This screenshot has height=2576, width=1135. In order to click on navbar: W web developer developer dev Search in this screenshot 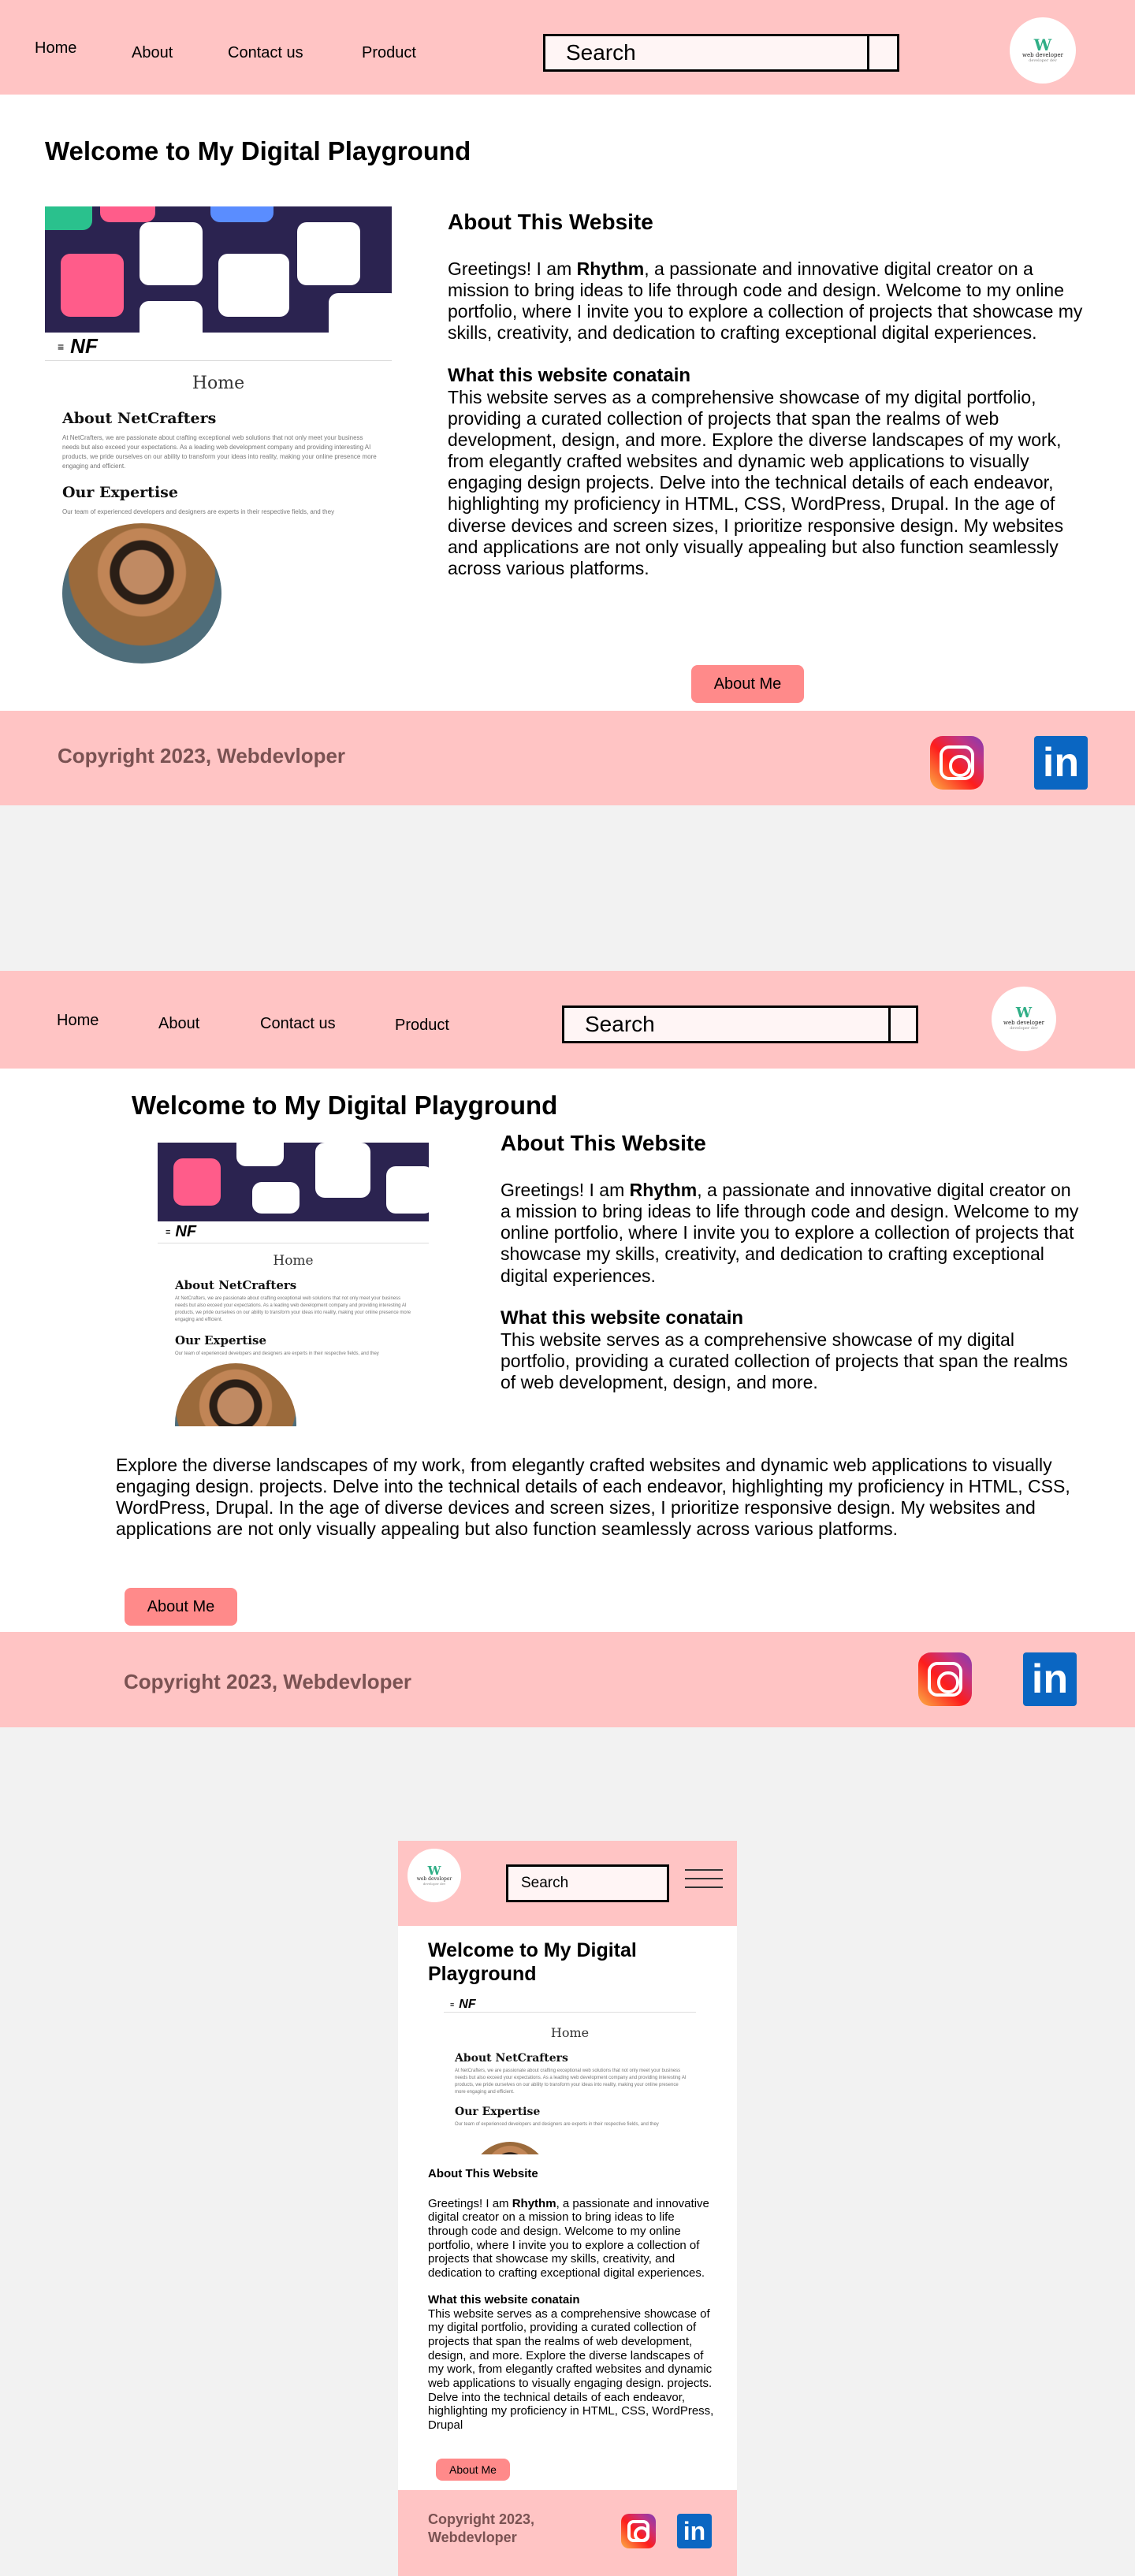, I will do `click(567, 1883)`.